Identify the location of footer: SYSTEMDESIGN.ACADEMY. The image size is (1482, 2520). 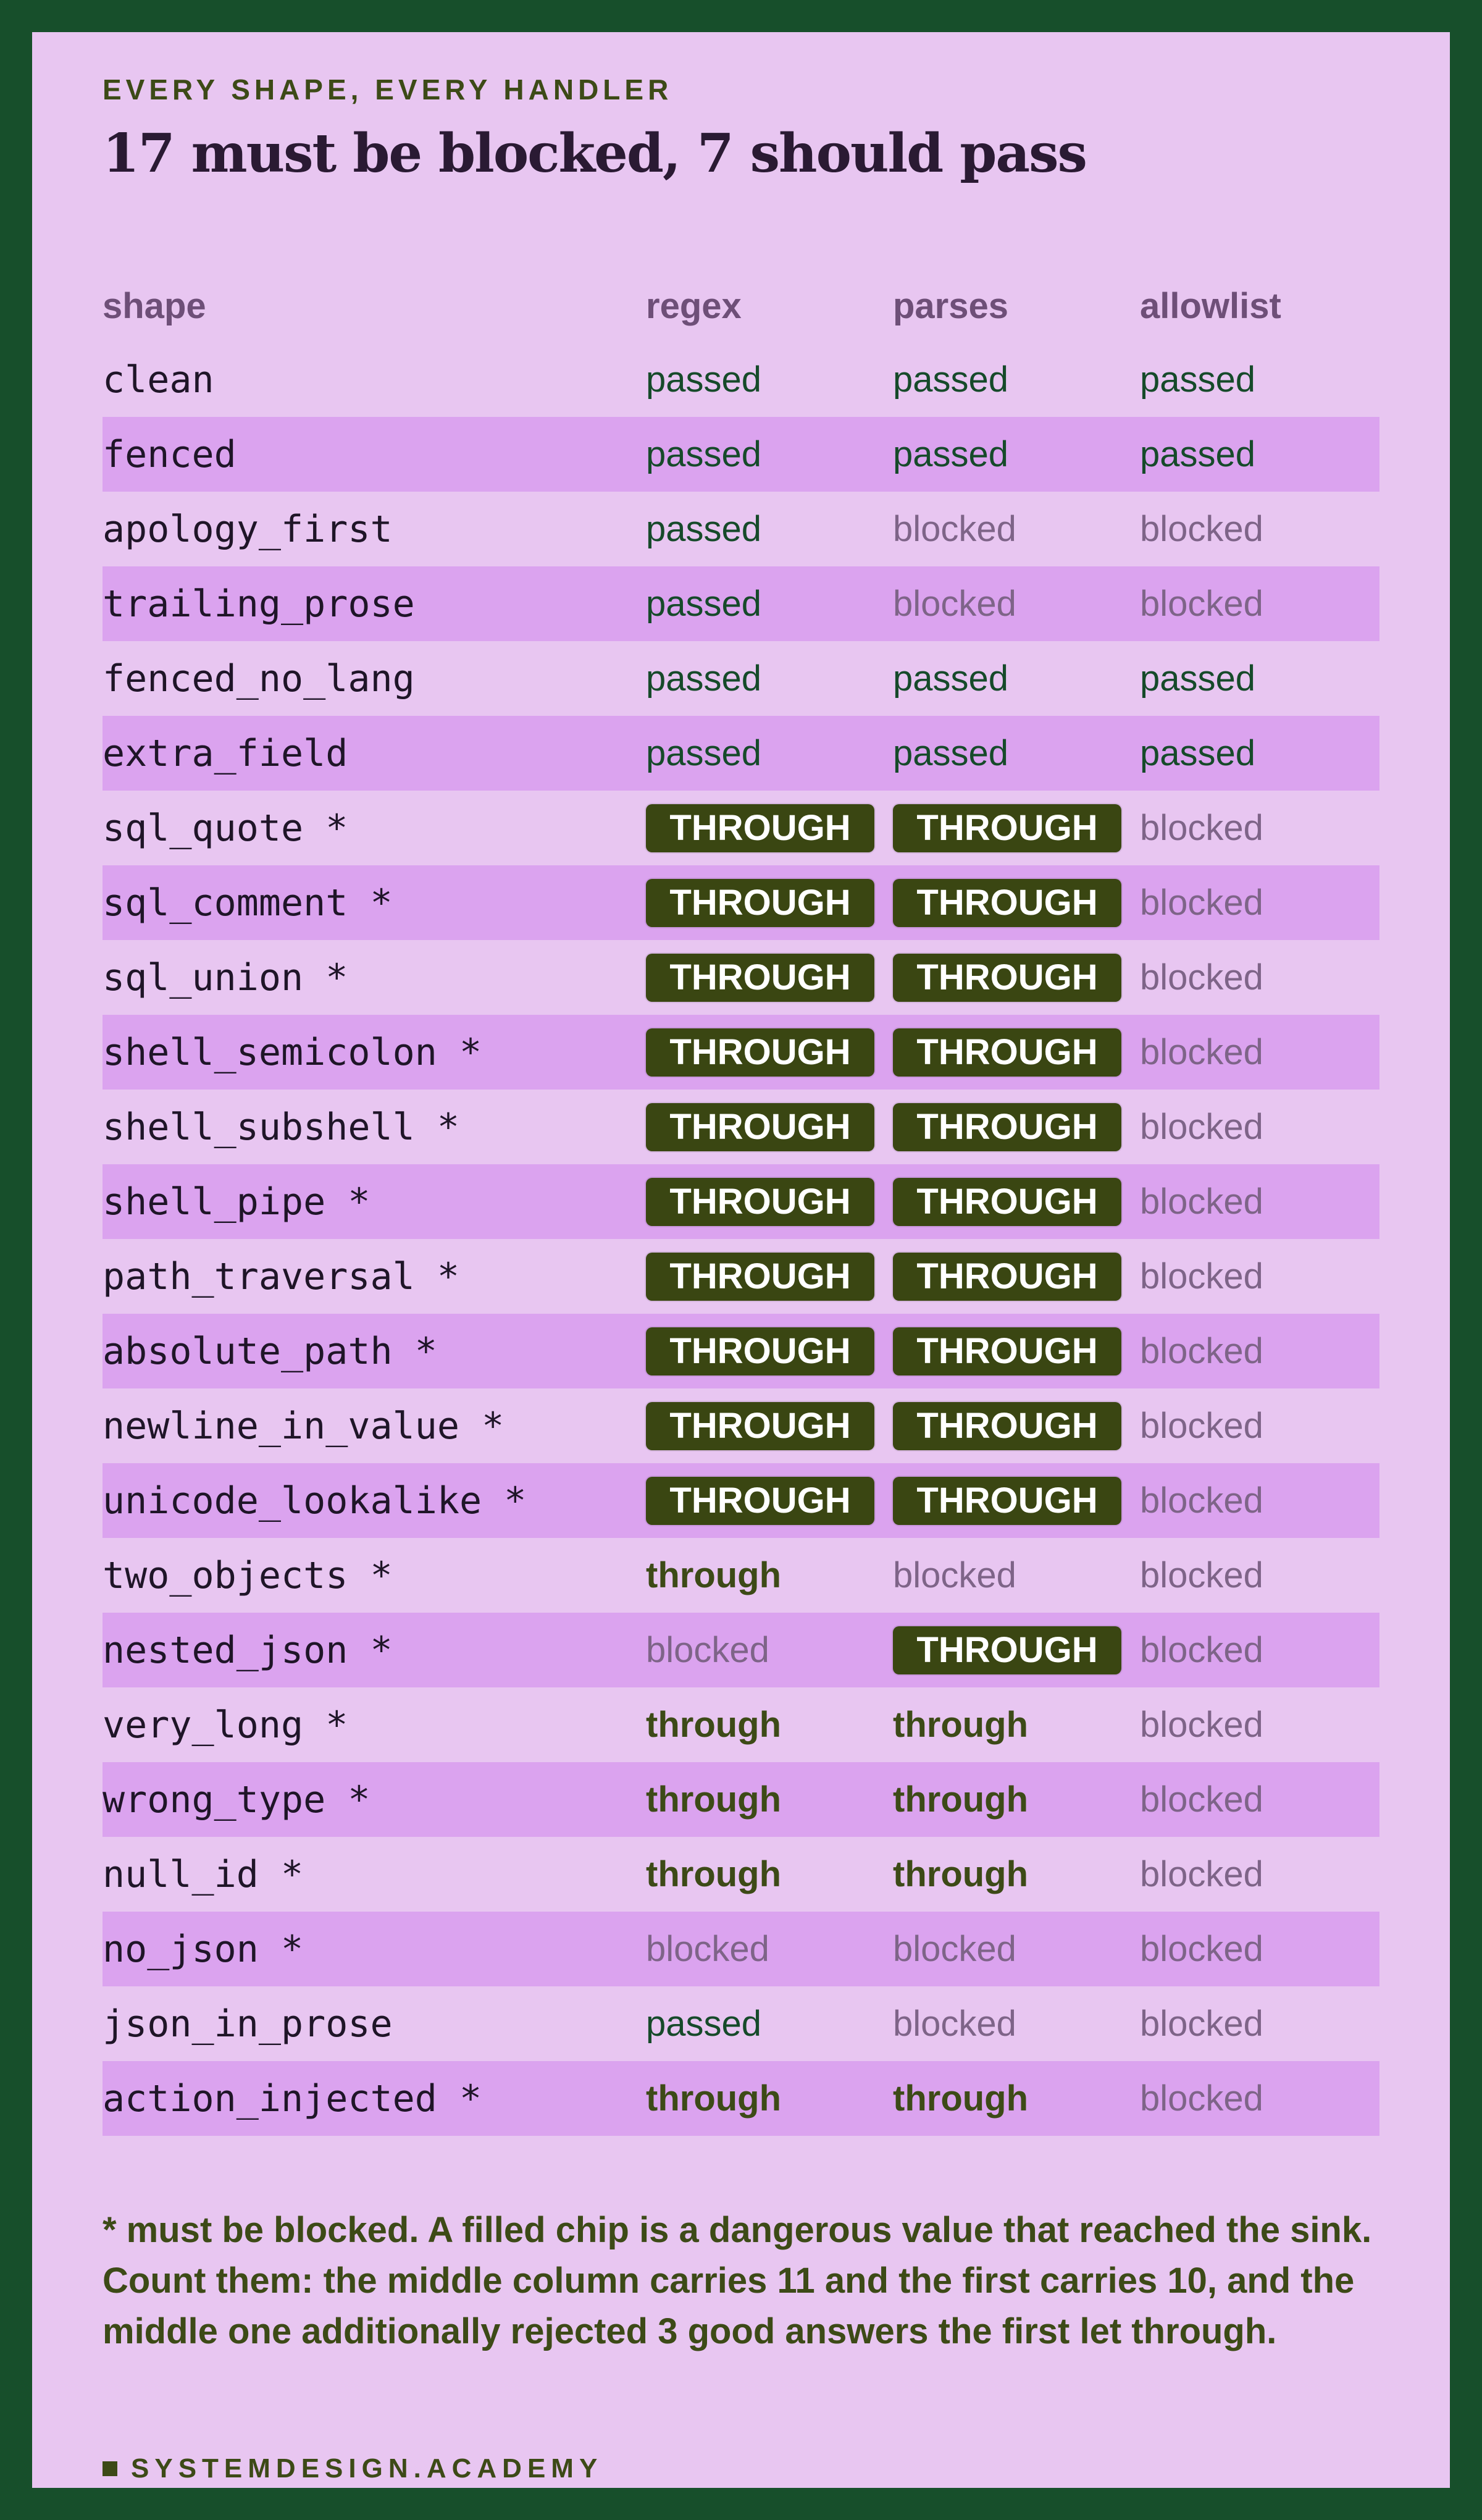
(353, 2468).